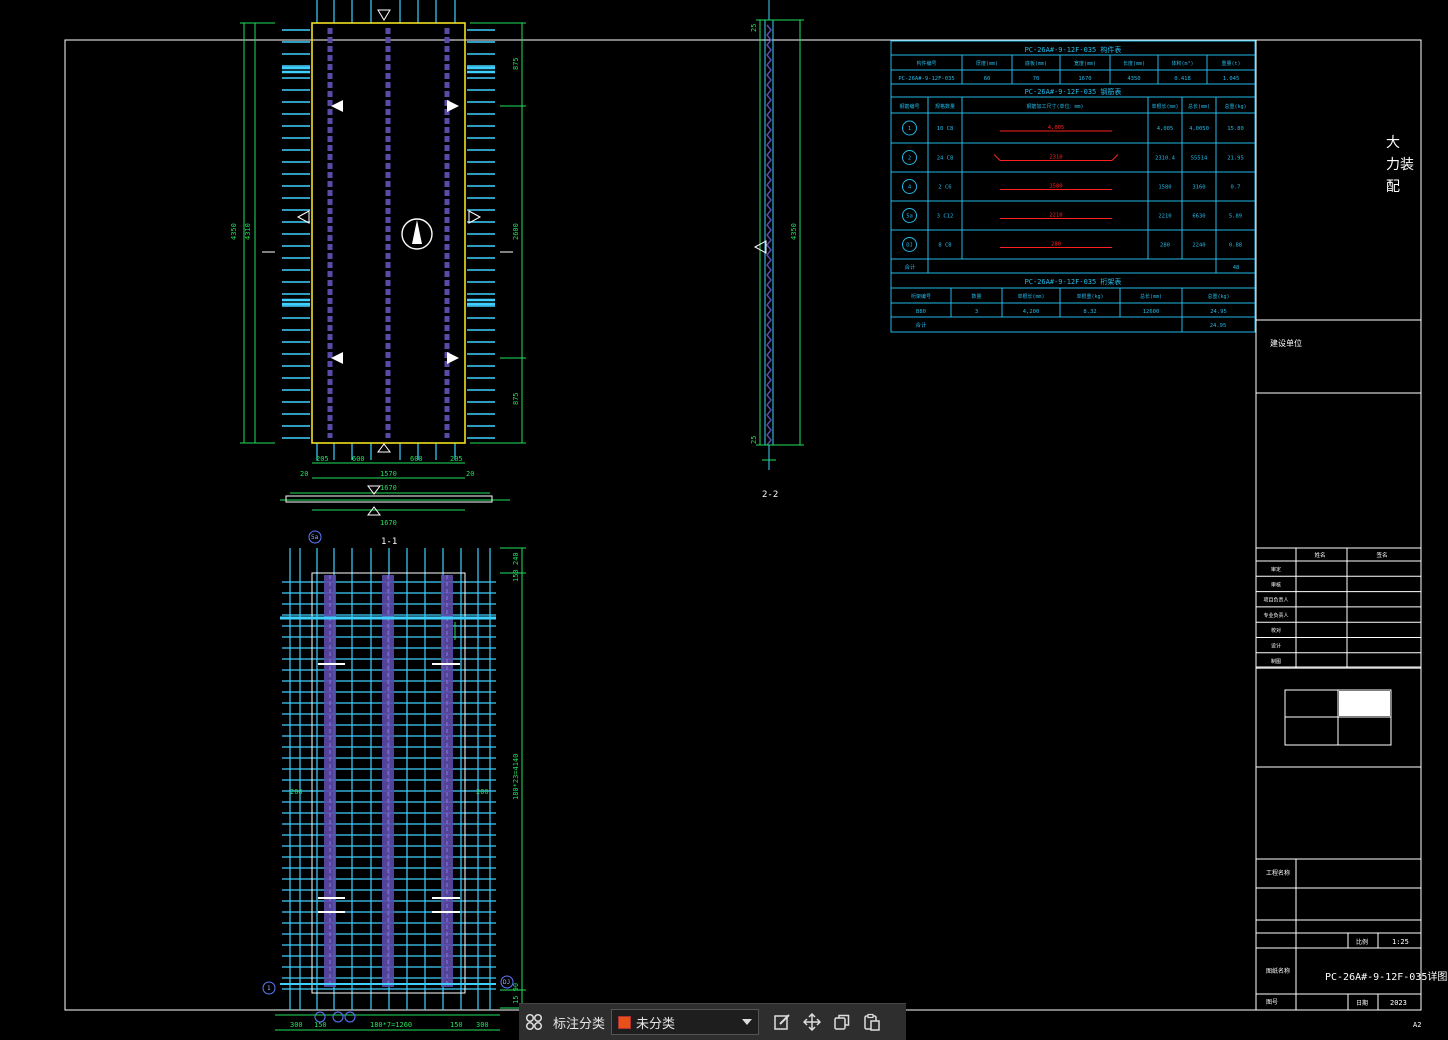 This screenshot has height=1040, width=1448. Describe the element at coordinates (1056, 245) in the screenshot. I see `table-cell-text: 280` at that location.